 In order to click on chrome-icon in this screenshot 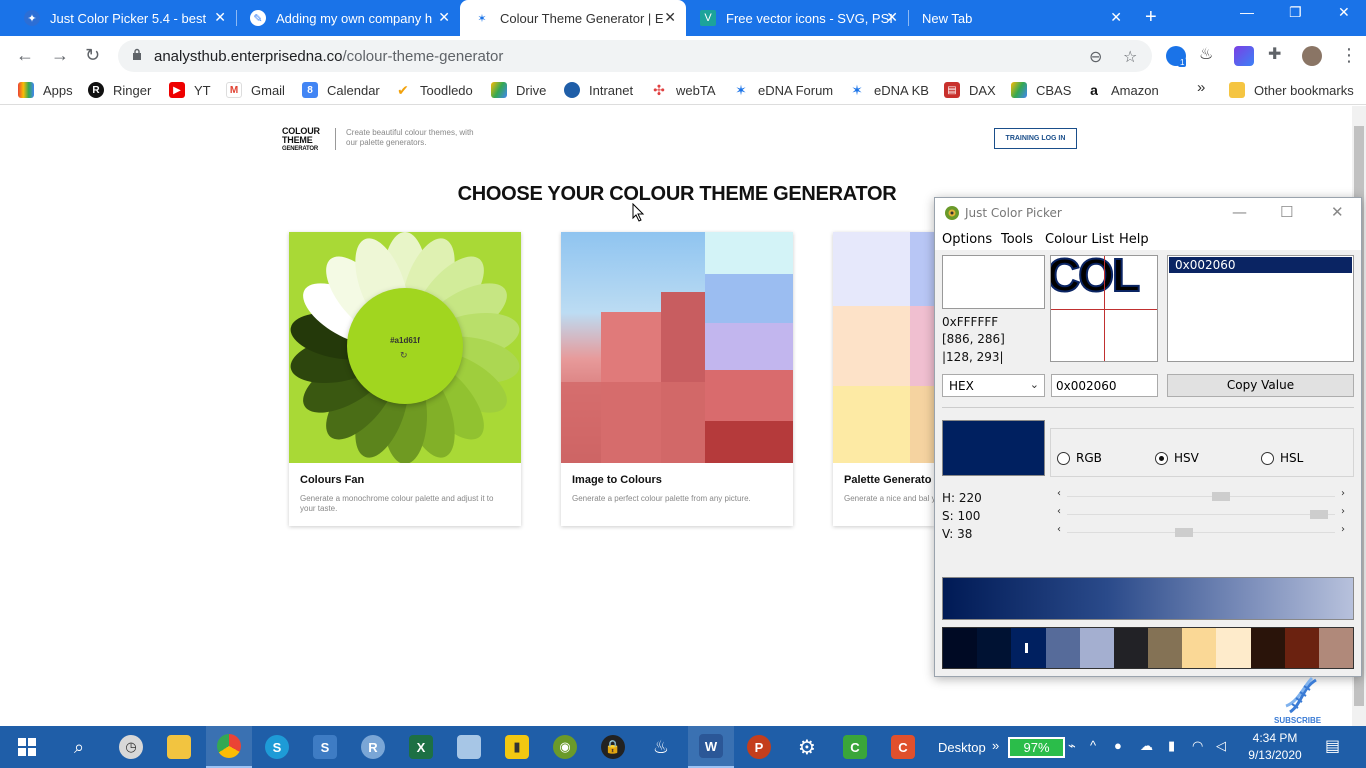, I will do `click(229, 747)`.